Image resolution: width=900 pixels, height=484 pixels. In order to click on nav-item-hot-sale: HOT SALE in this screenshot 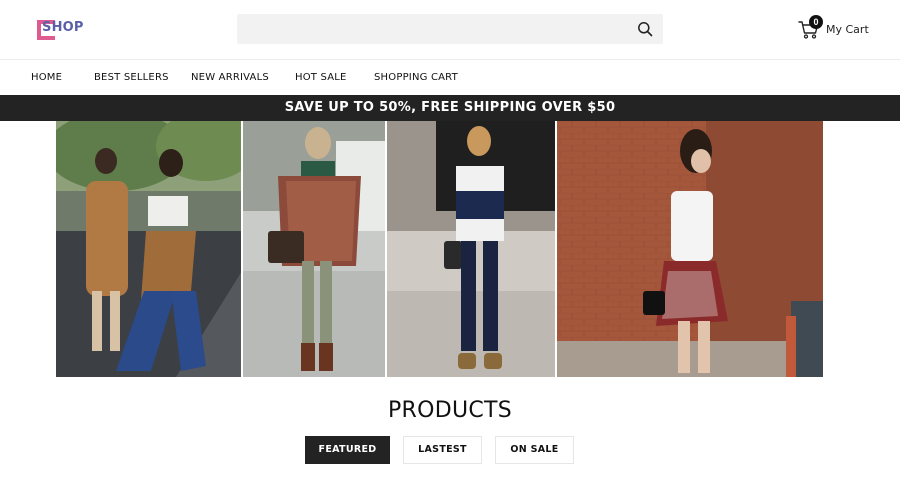, I will do `click(321, 77)`.